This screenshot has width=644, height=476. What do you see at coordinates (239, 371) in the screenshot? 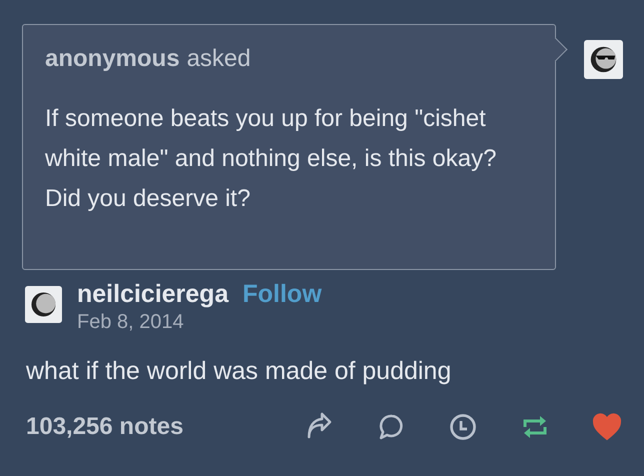
I see `answer-text: what if the world was made of pudding` at bounding box center [239, 371].